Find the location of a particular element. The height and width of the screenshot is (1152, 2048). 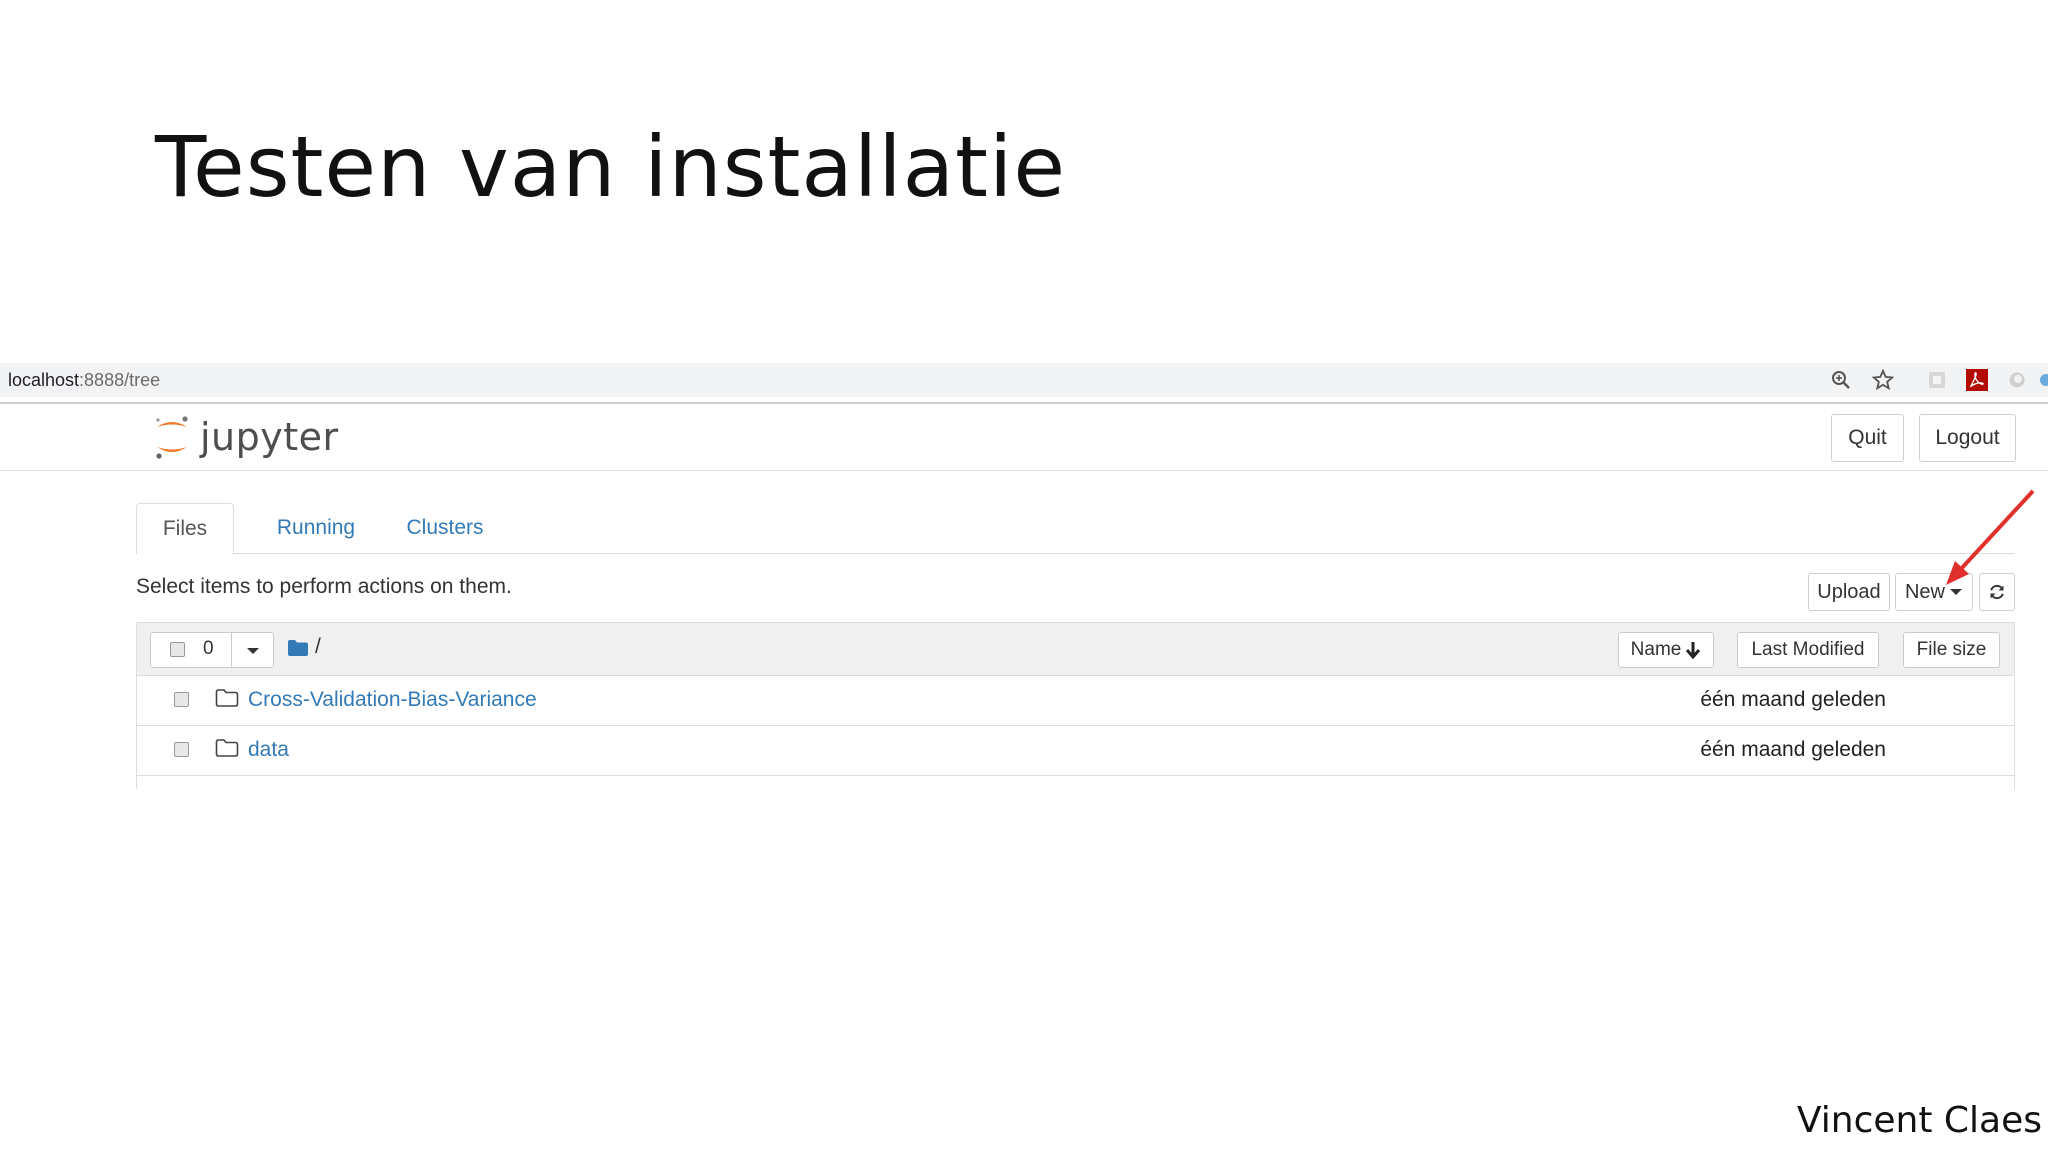

sort-by-file-size-button: File size is located at coordinates (1951, 650).